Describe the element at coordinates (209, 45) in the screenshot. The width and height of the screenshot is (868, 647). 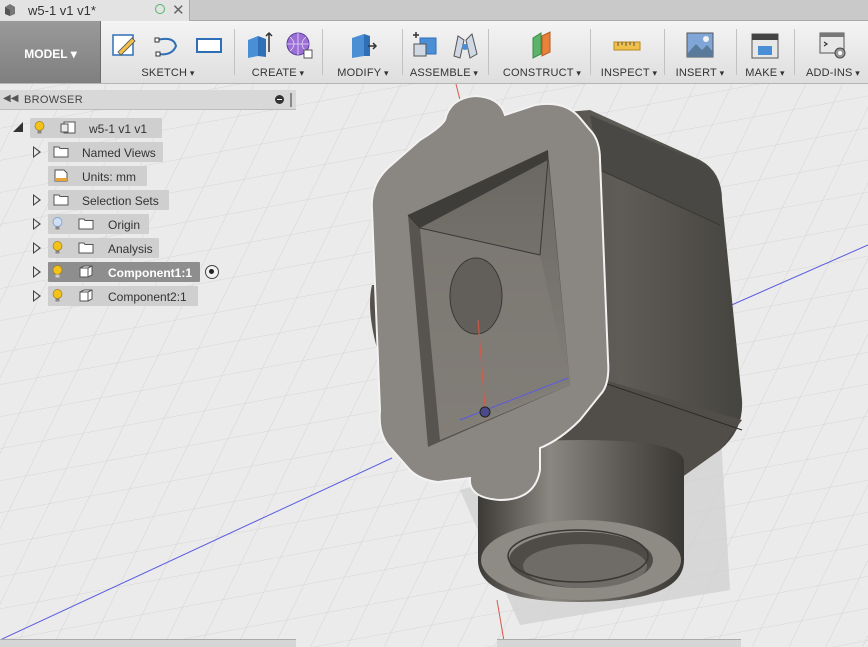
I see `rectangle-sketch-icon` at that location.